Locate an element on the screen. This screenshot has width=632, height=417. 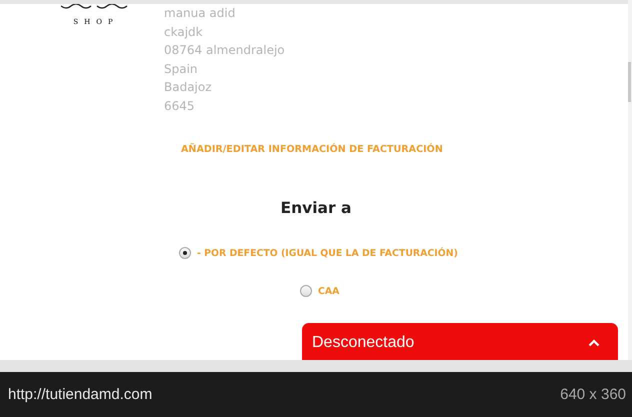
address-line: Spain is located at coordinates (181, 69).